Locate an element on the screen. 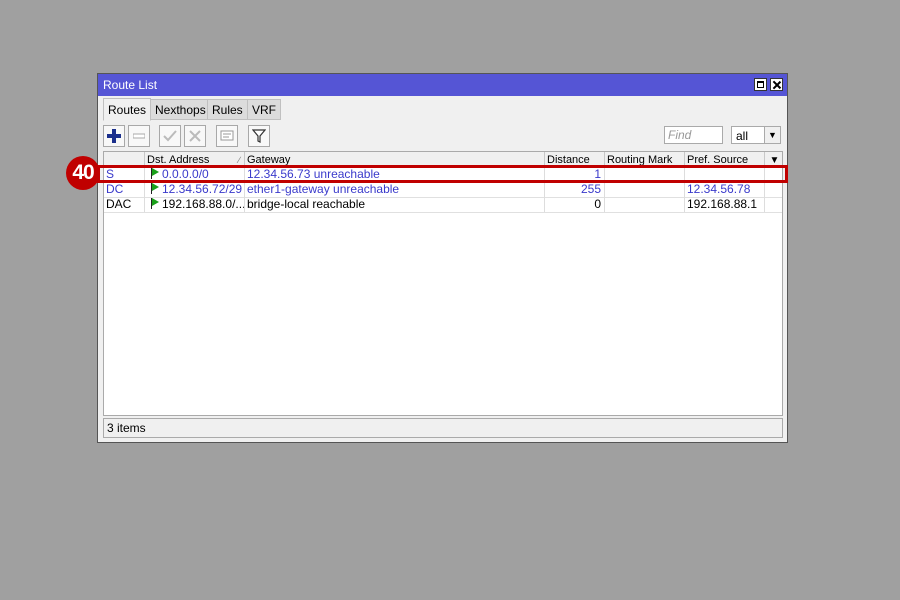  maximize-icon is located at coordinates (760, 84).